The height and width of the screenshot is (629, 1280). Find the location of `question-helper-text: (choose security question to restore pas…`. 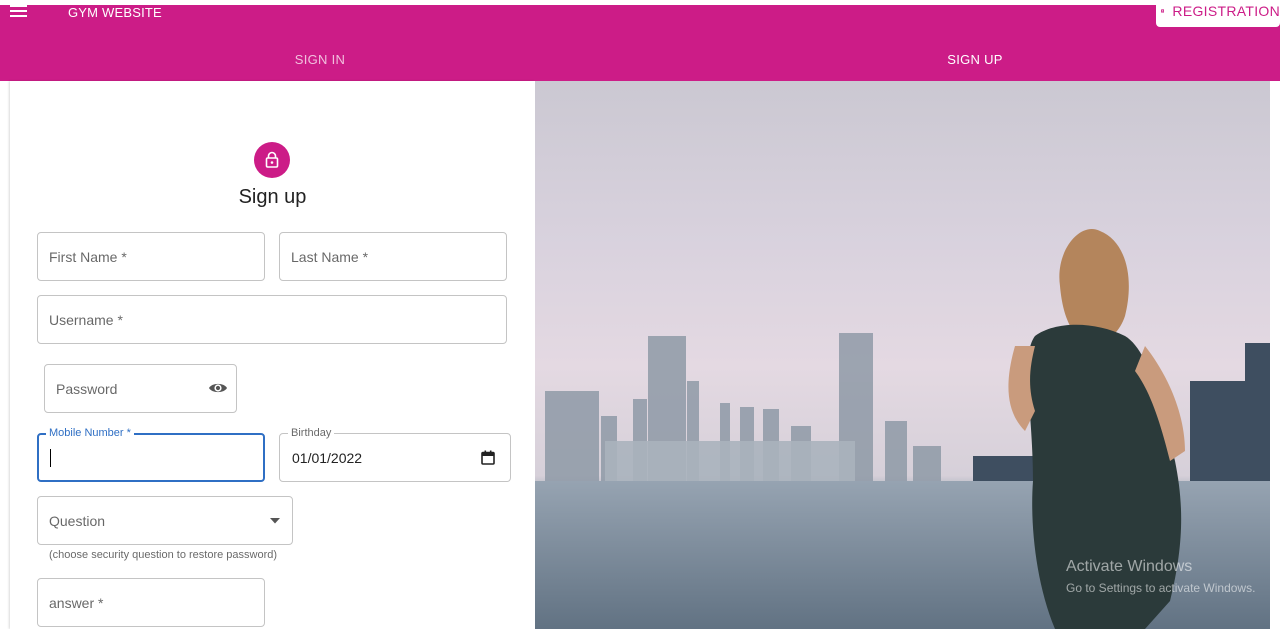

question-helper-text: (choose security question to restore pas… is located at coordinates (163, 555).